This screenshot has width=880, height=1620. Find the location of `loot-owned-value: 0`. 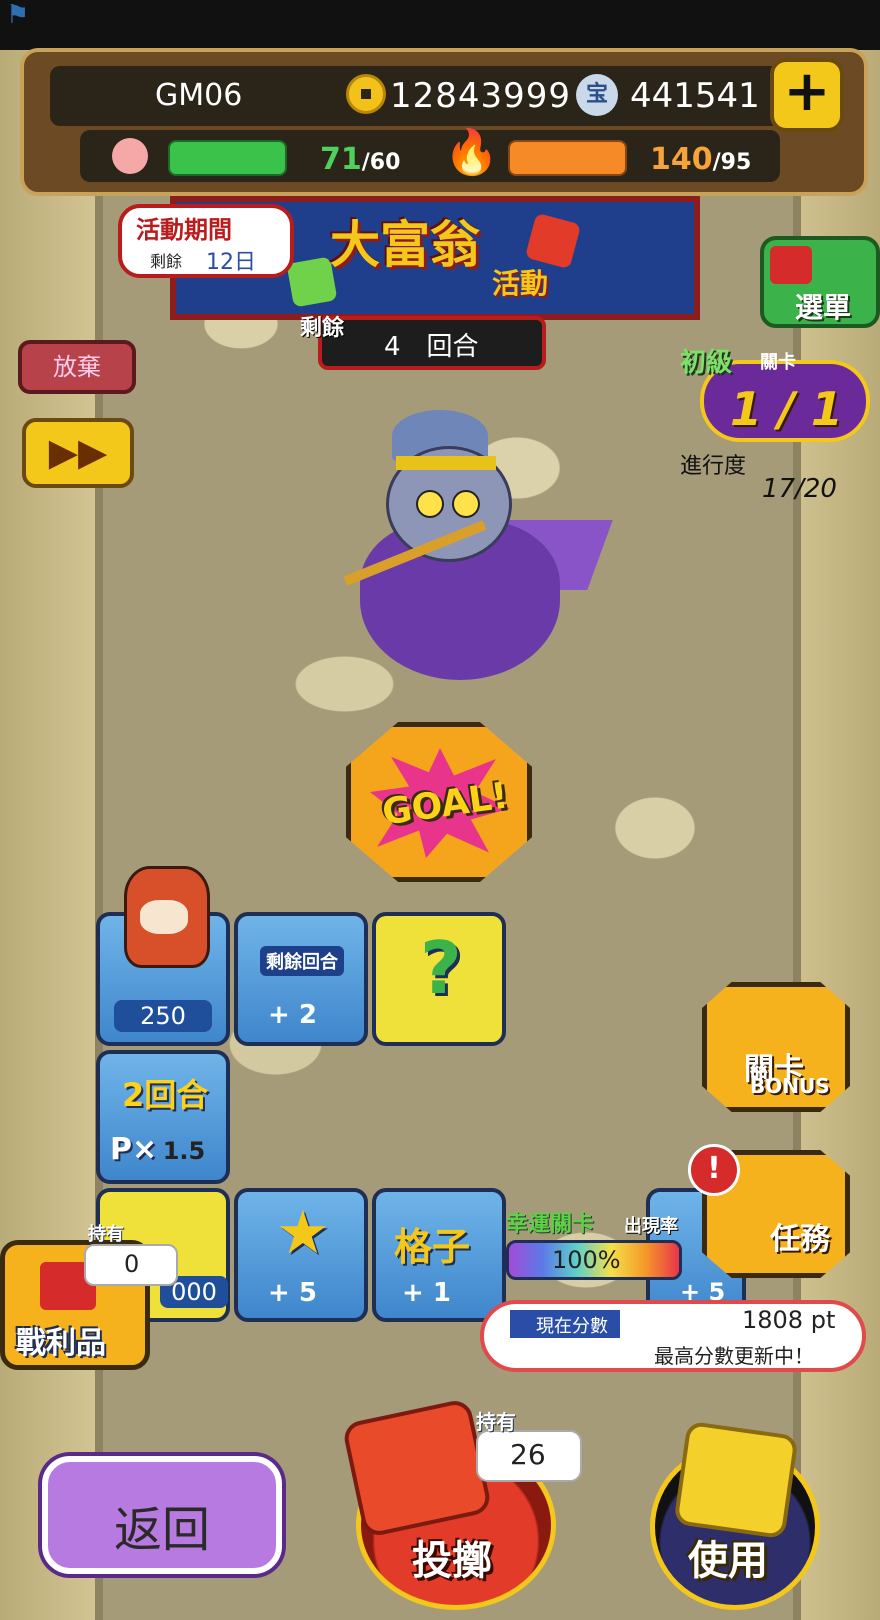

loot-owned-value: 0 is located at coordinates (132, 1264).